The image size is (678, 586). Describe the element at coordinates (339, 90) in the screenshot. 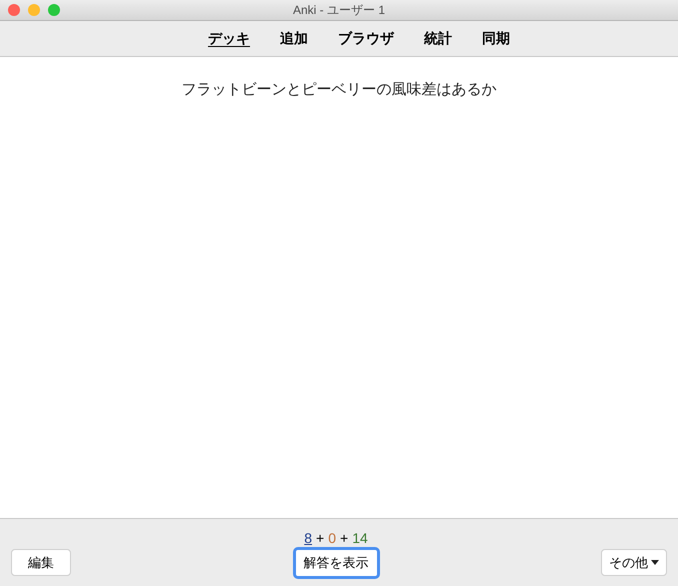

I see `question-text: フラットビーンとピーベリーの風味差はあるか` at that location.